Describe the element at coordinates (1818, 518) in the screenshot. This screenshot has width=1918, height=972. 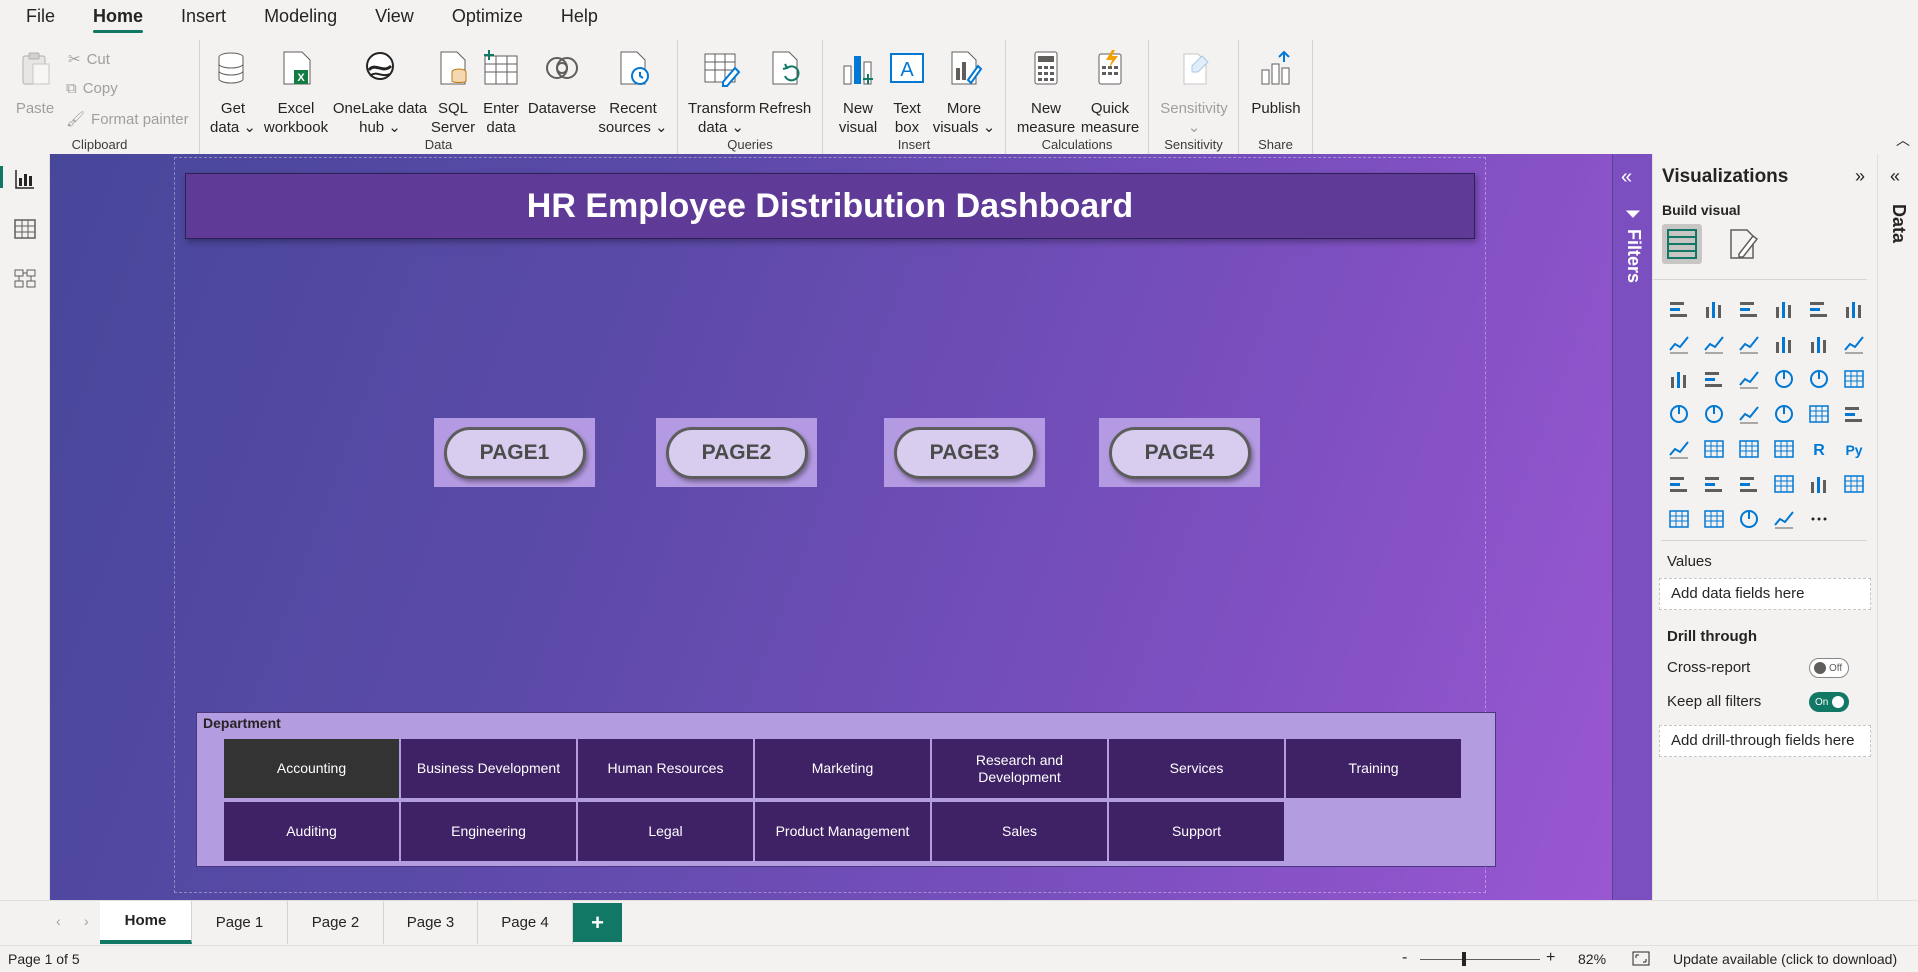
I see `more-visuals-icon` at that location.